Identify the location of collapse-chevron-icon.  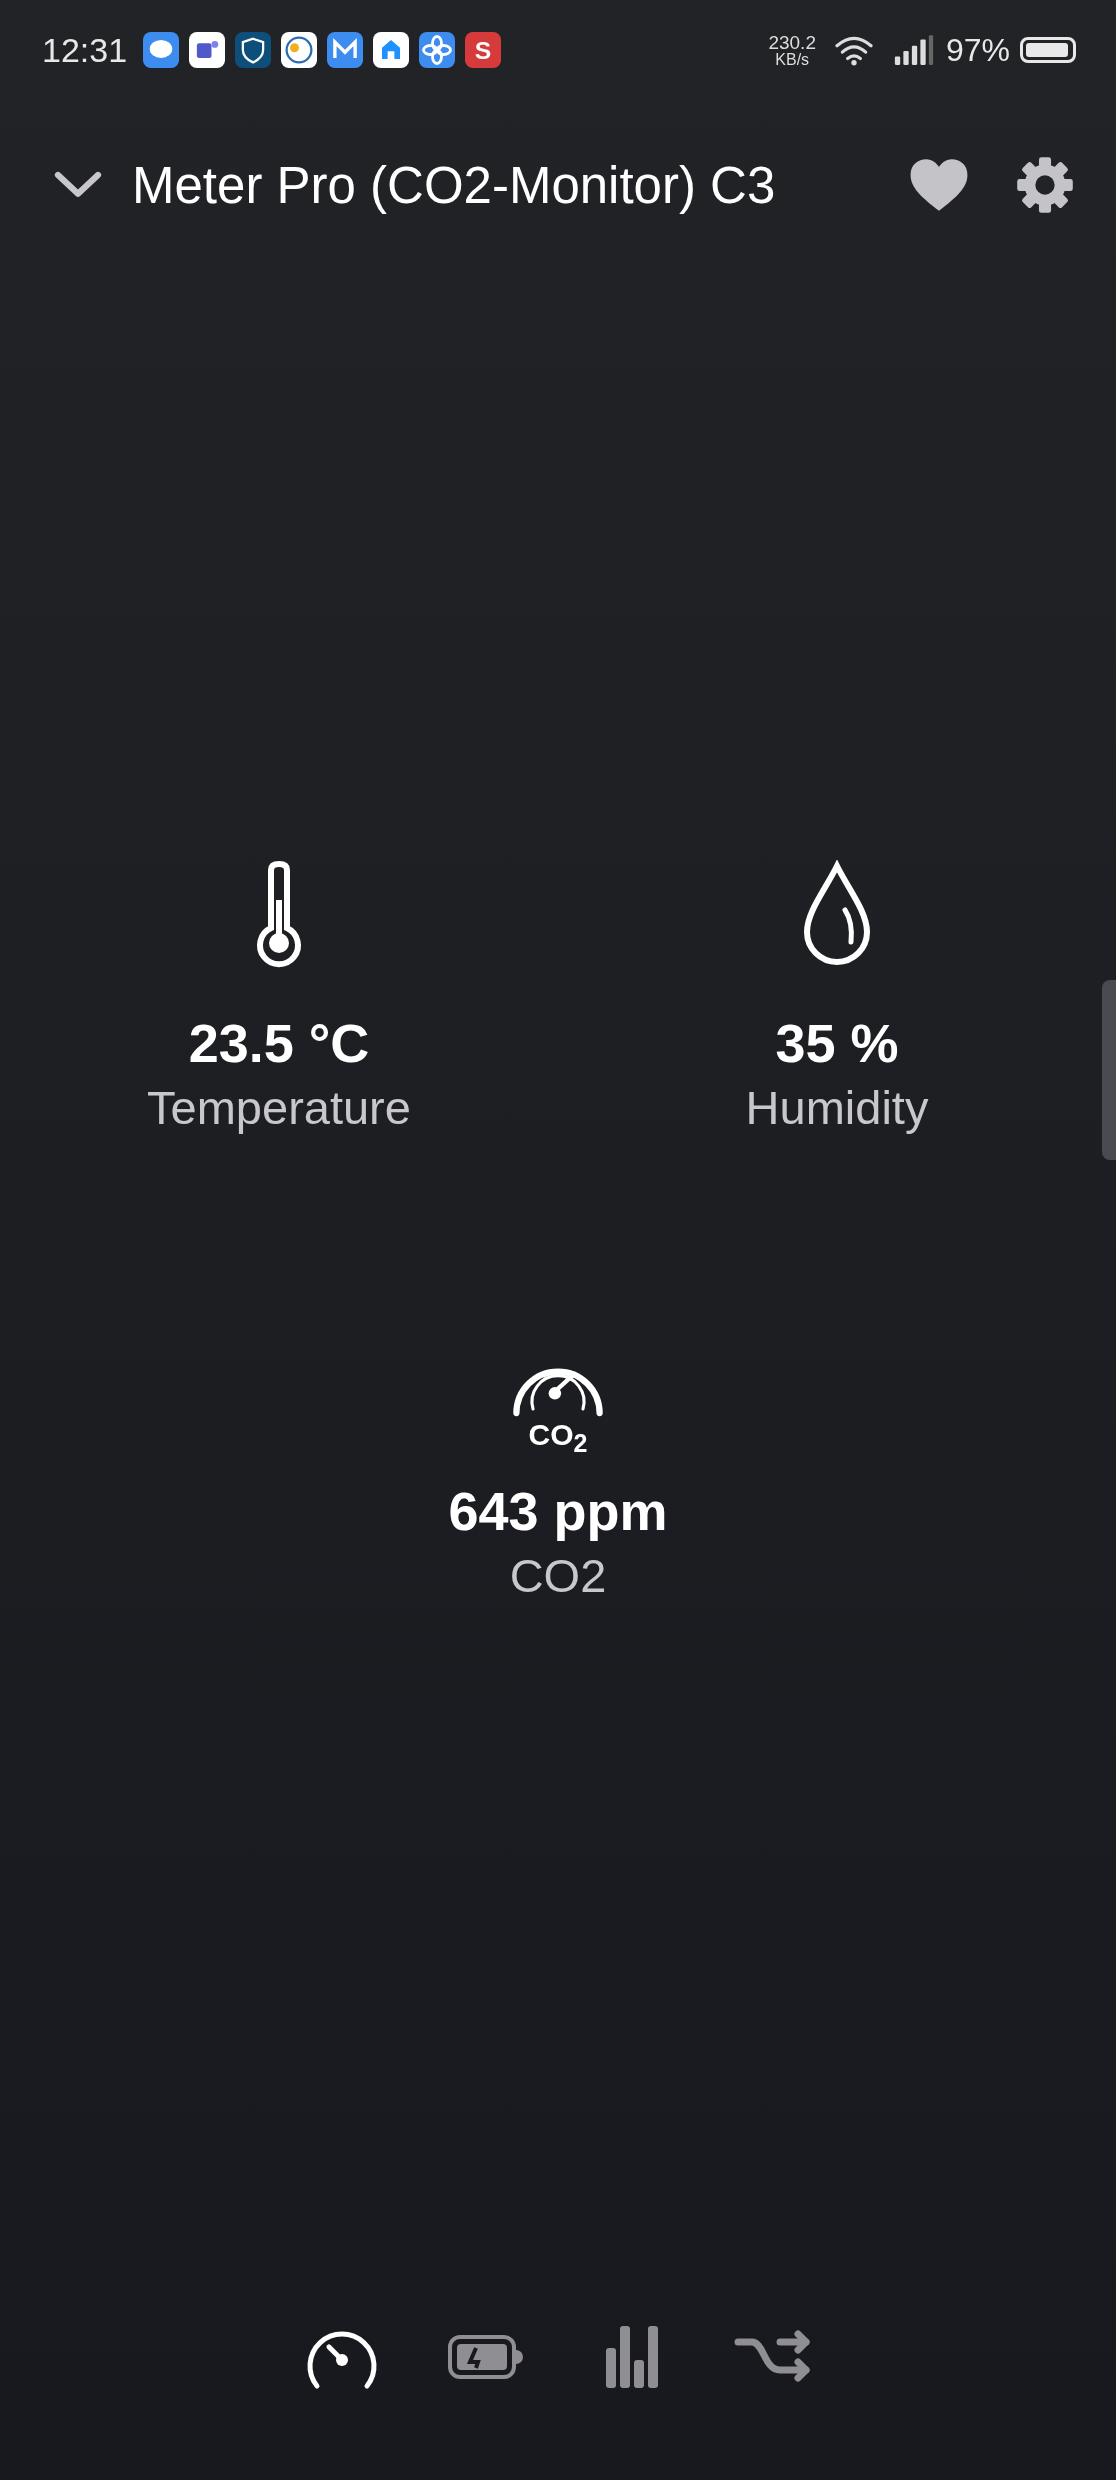
(78, 185).